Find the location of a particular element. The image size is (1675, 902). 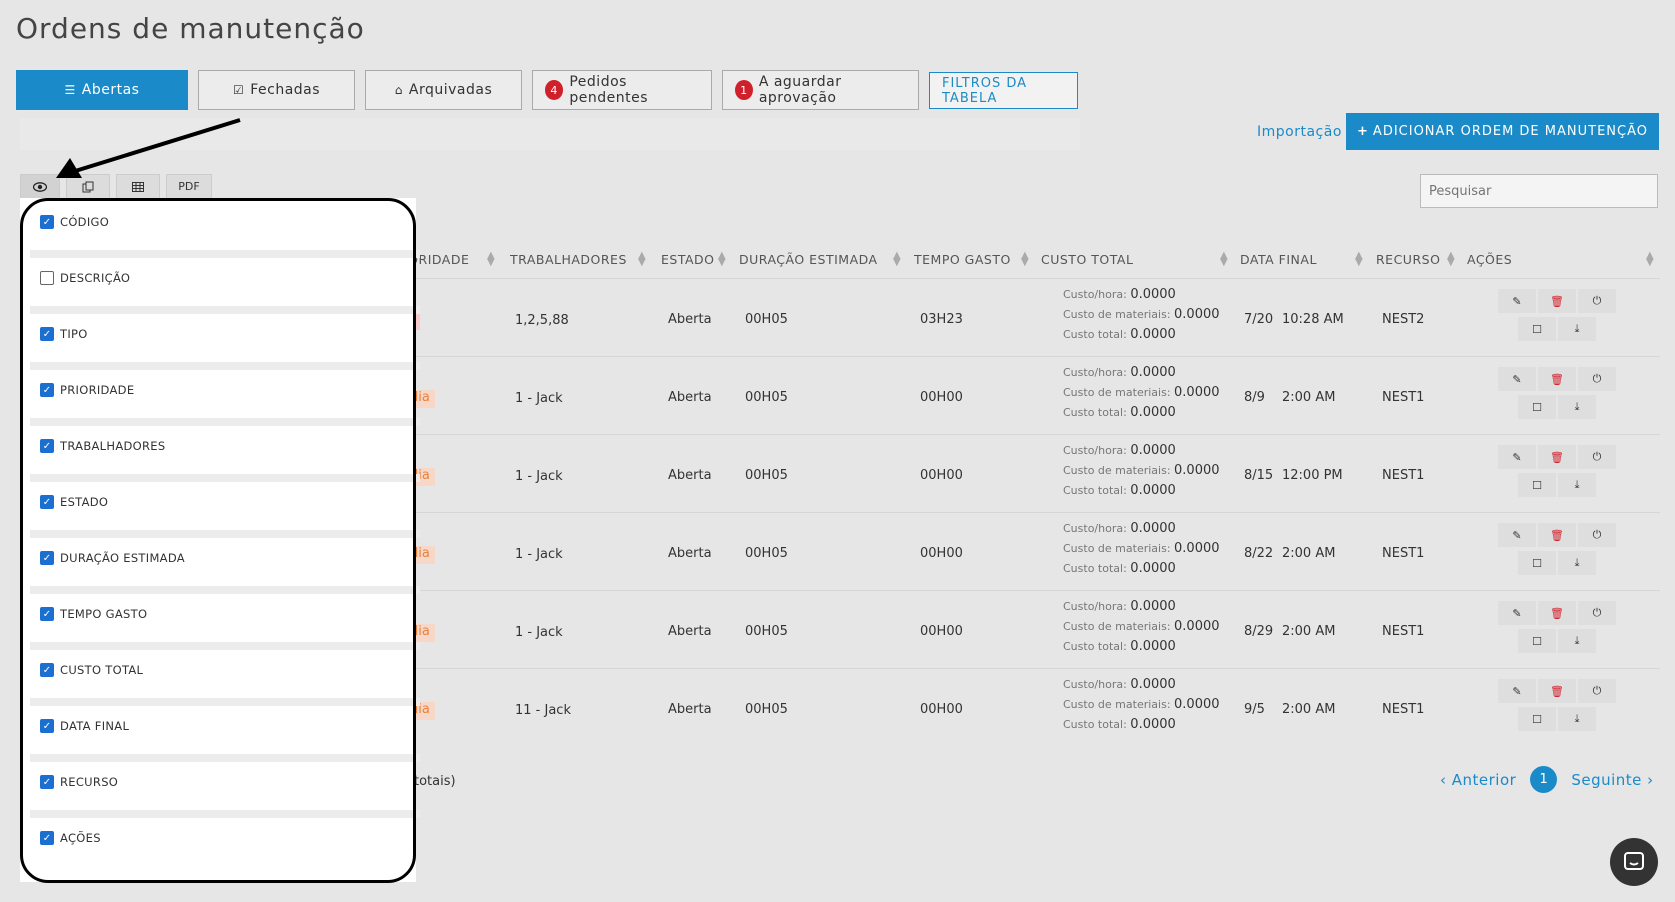

col-header-end-date: DATA FINAL is located at coordinates (1278, 259).